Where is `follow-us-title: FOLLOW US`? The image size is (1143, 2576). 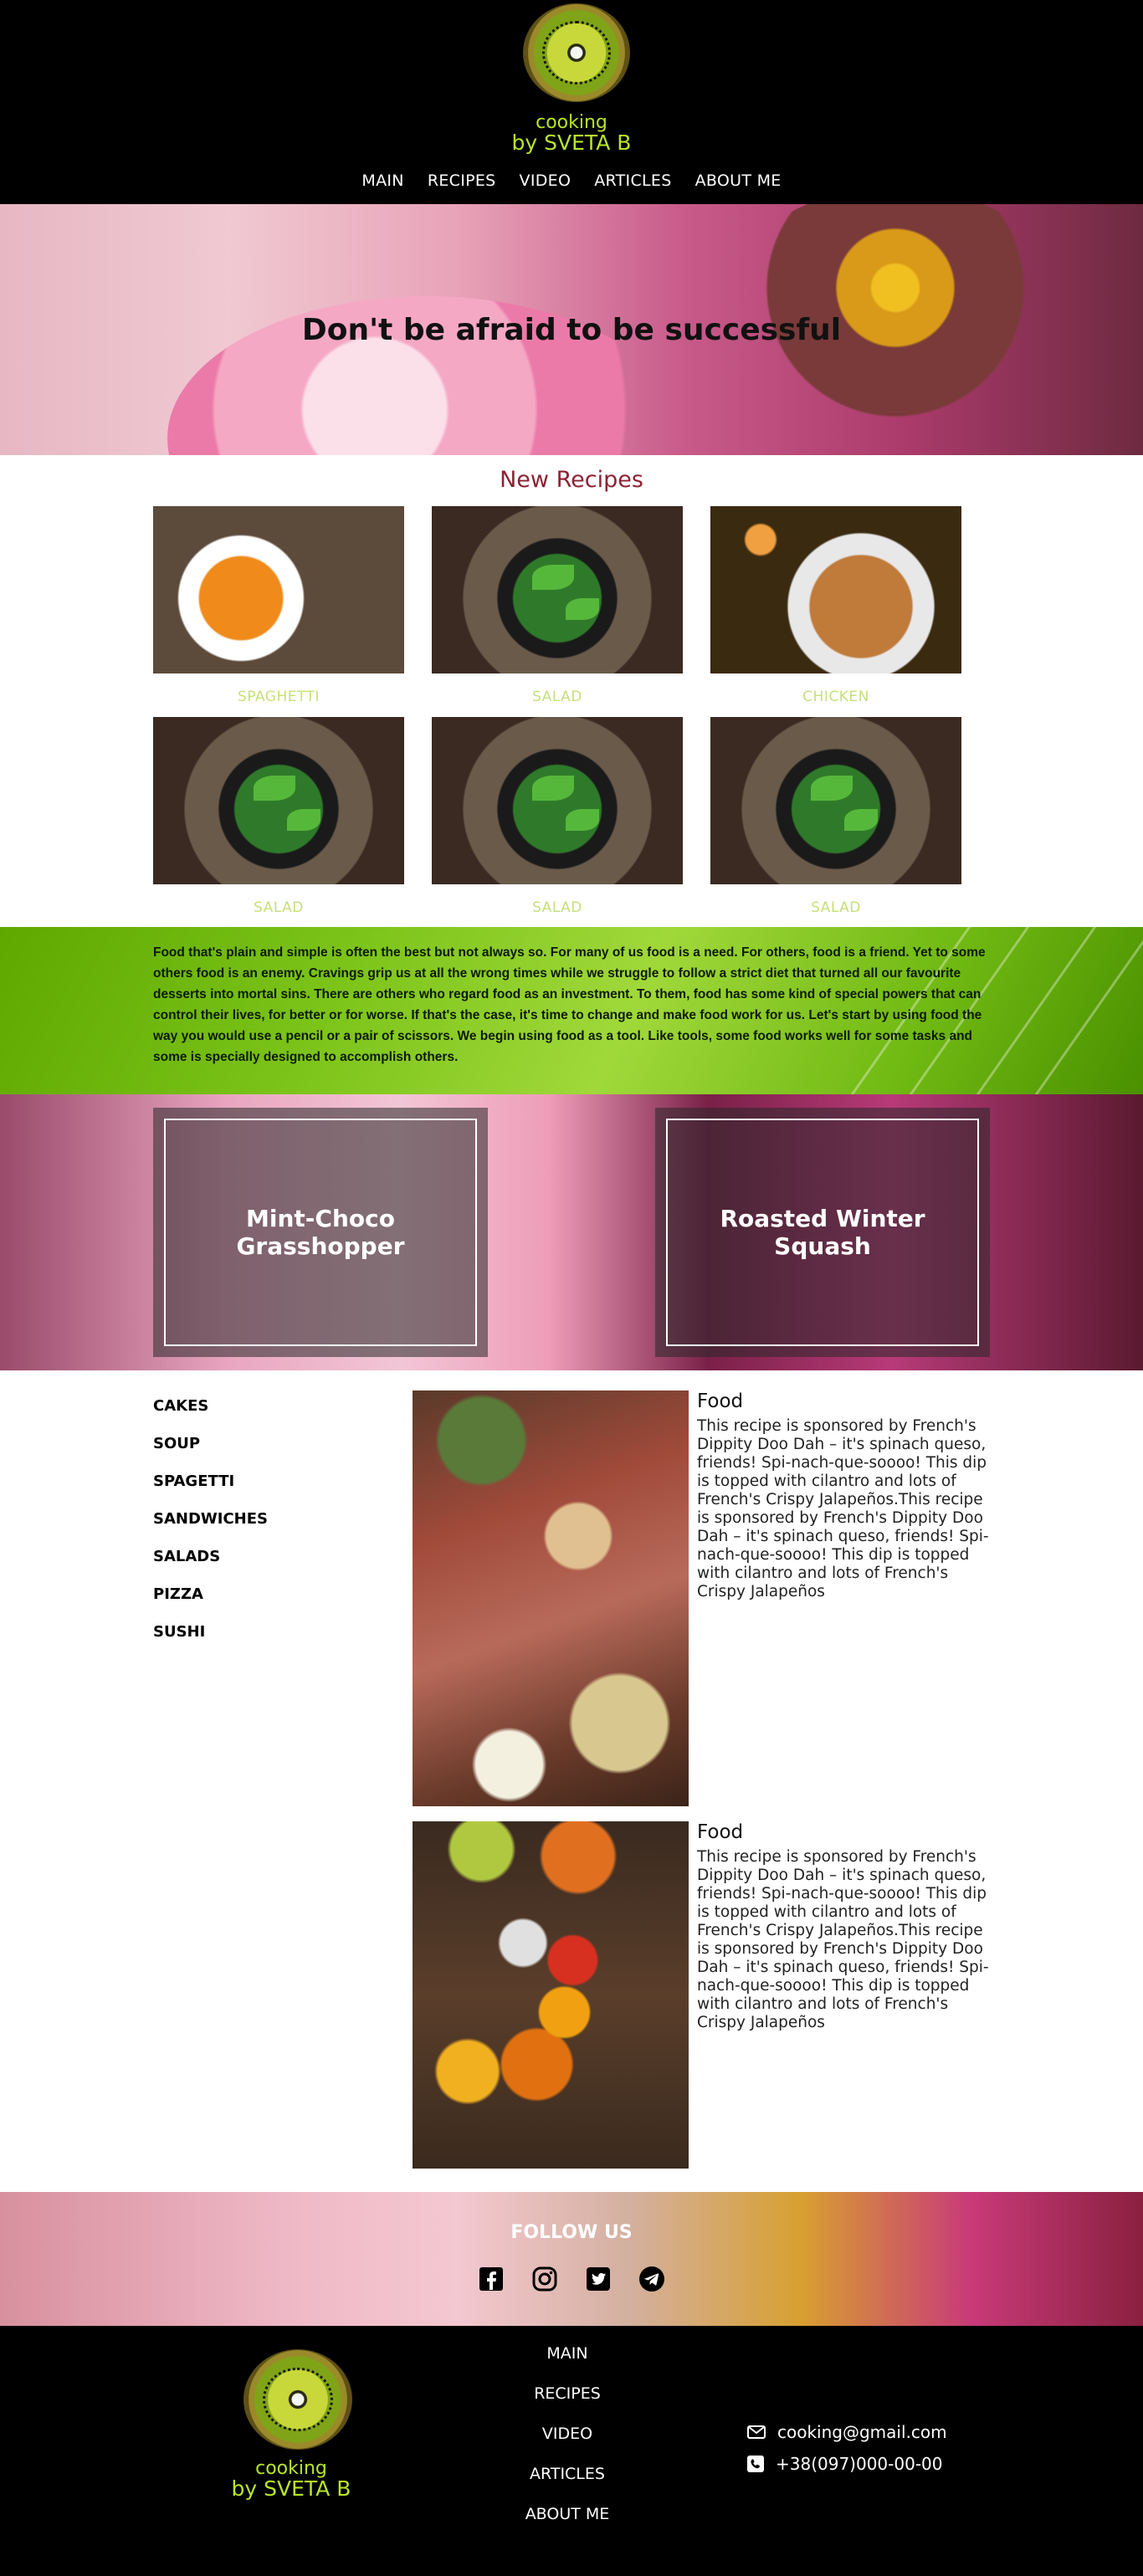
follow-us-title: FOLLOW US is located at coordinates (571, 2233).